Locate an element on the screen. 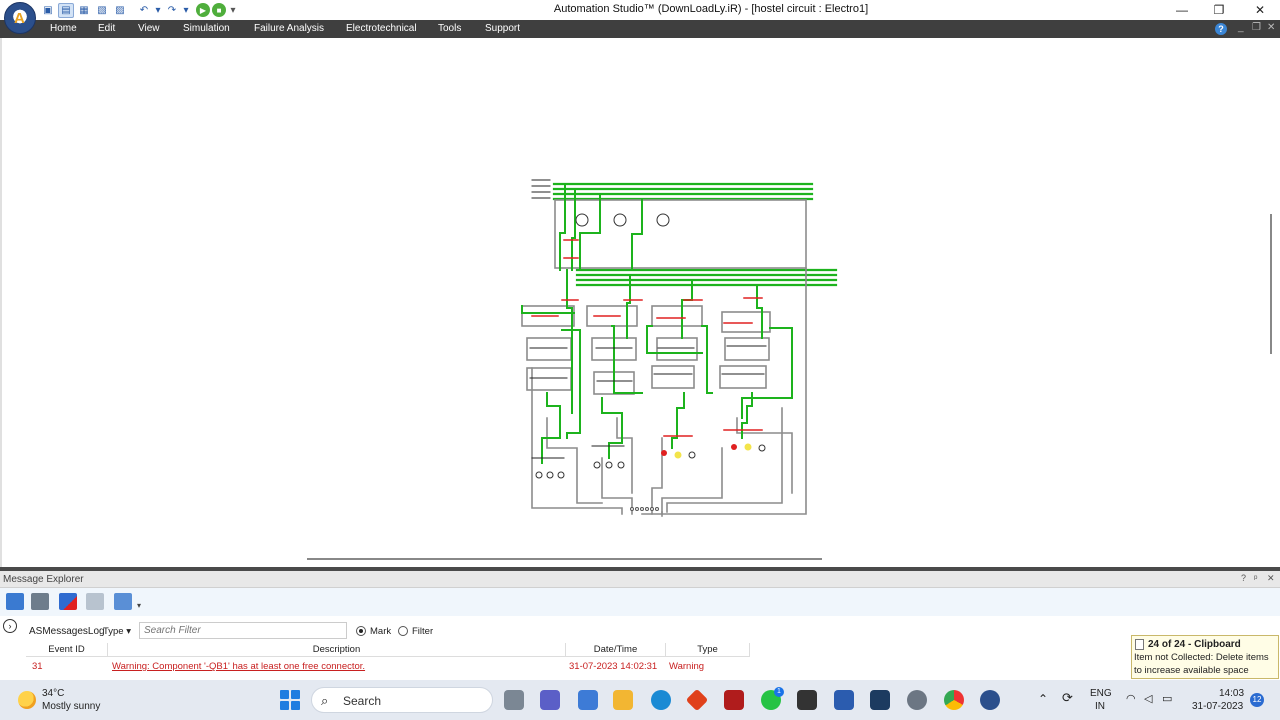  mark-radio-label: Mark is located at coordinates (381, 631).